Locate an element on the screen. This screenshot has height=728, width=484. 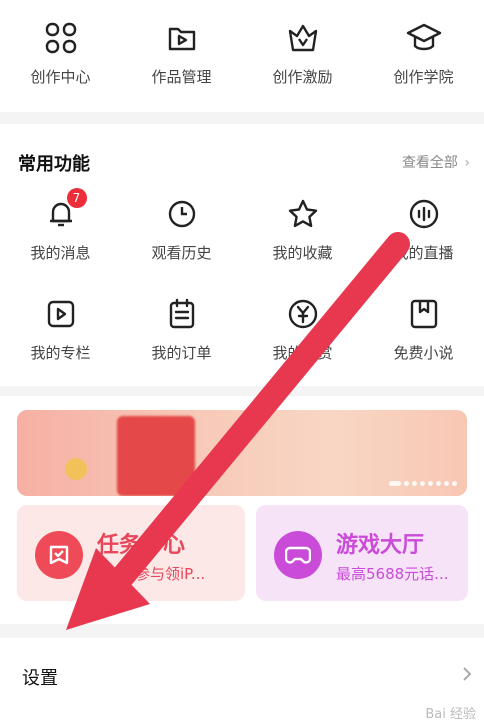
my-messages-label: 我的消息 is located at coordinates (60, 253).